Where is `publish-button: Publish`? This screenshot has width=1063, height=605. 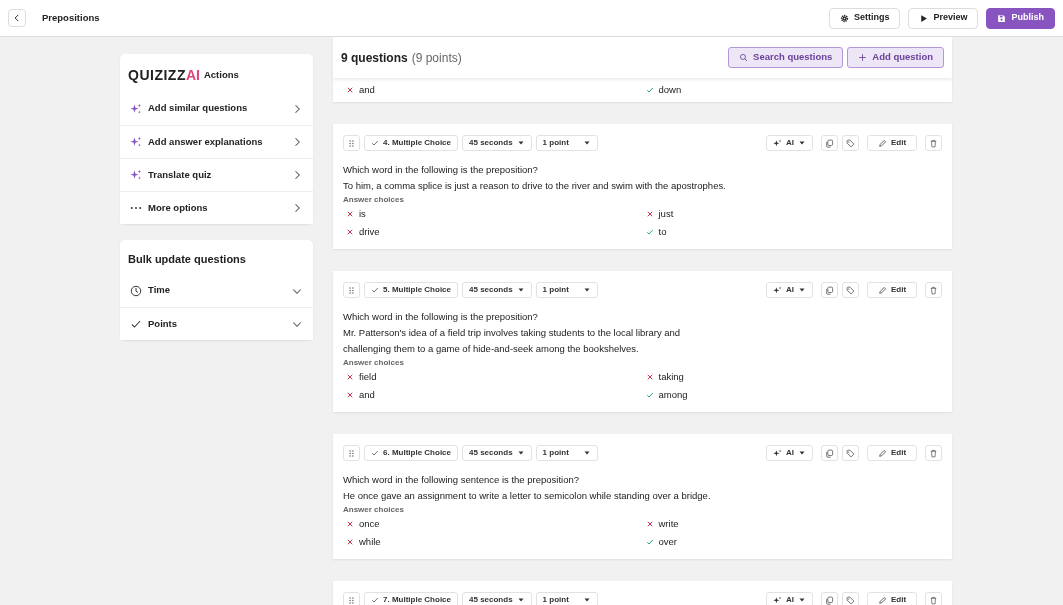
publish-button: Publish is located at coordinates (1020, 18).